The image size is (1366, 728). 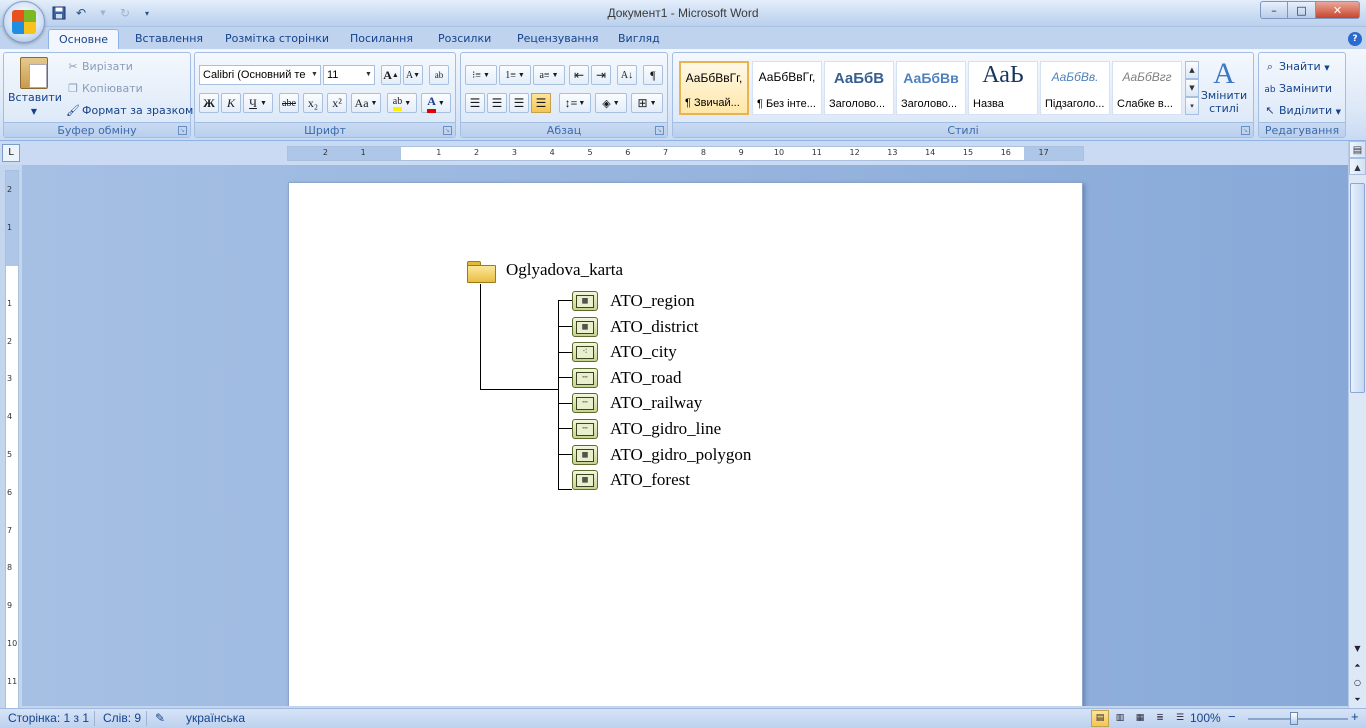 What do you see at coordinates (1224, 73) in the screenshot?
I see `change-styles-icon: A` at bounding box center [1224, 73].